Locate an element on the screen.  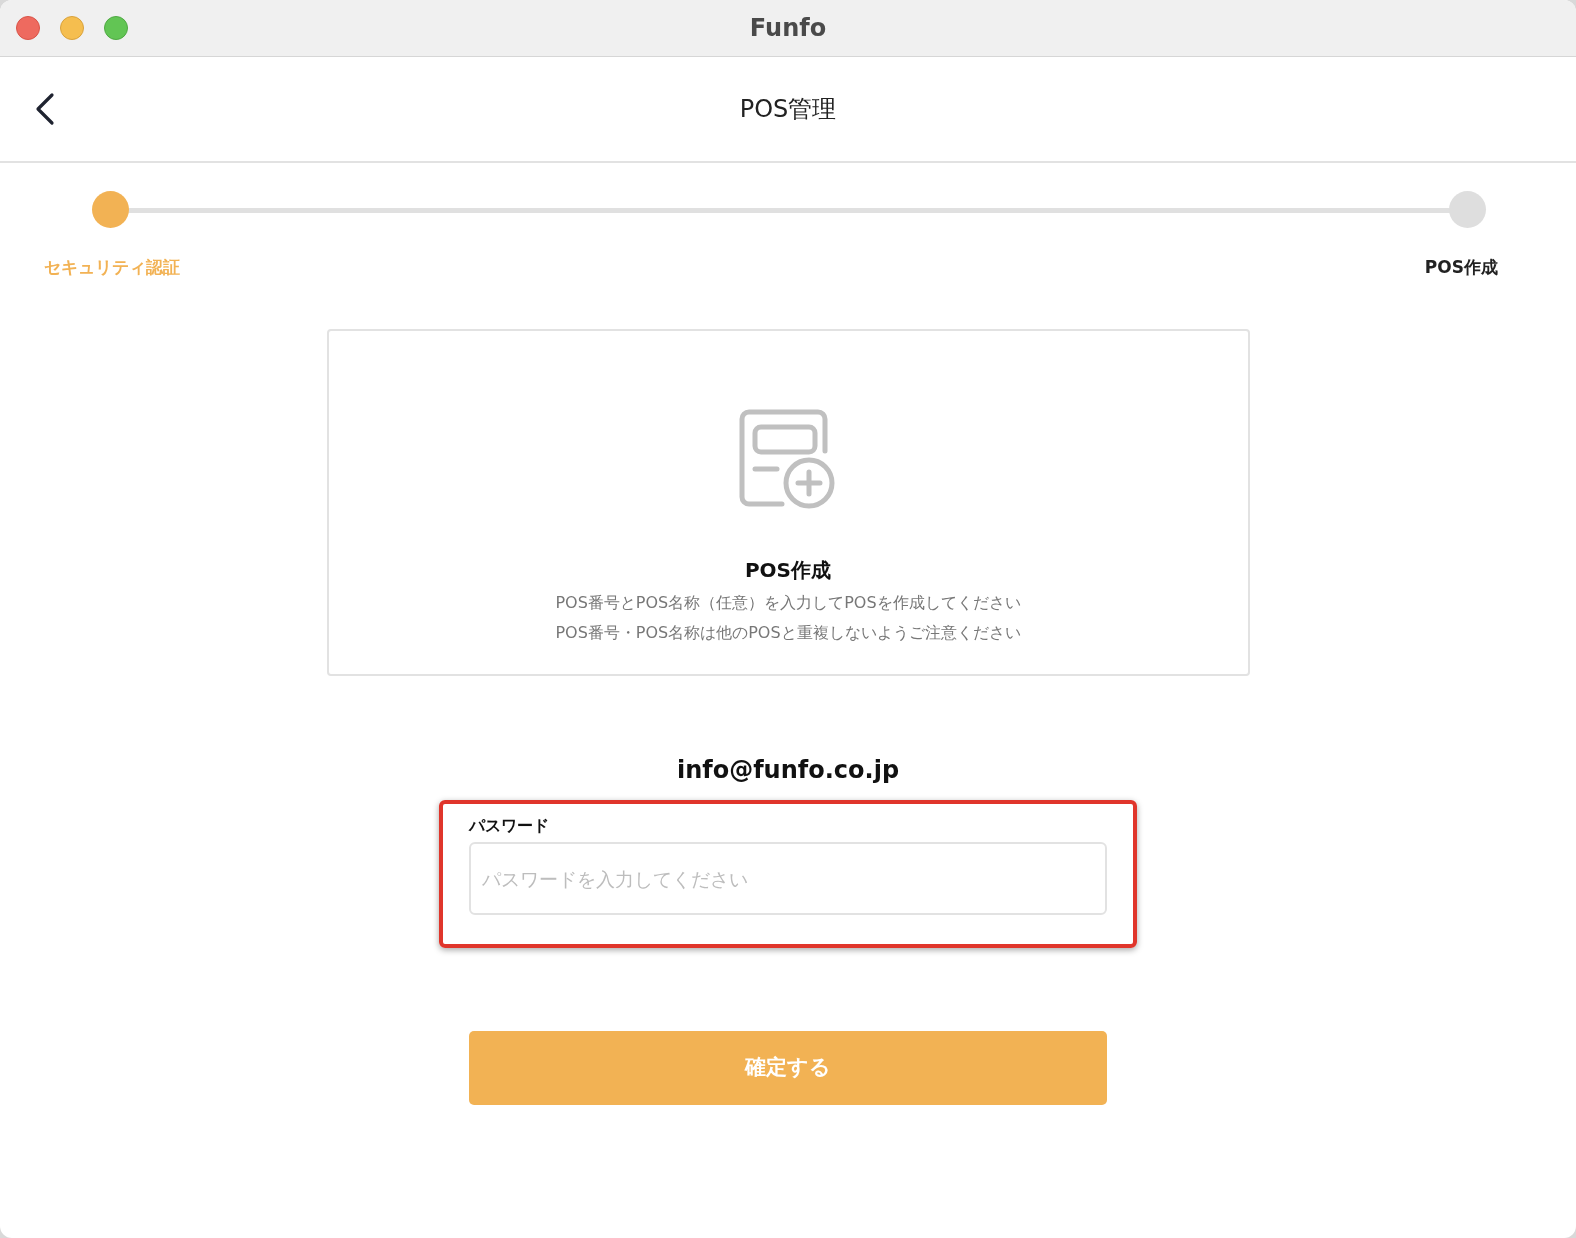
minimize-window-icon is located at coordinates (72, 28).